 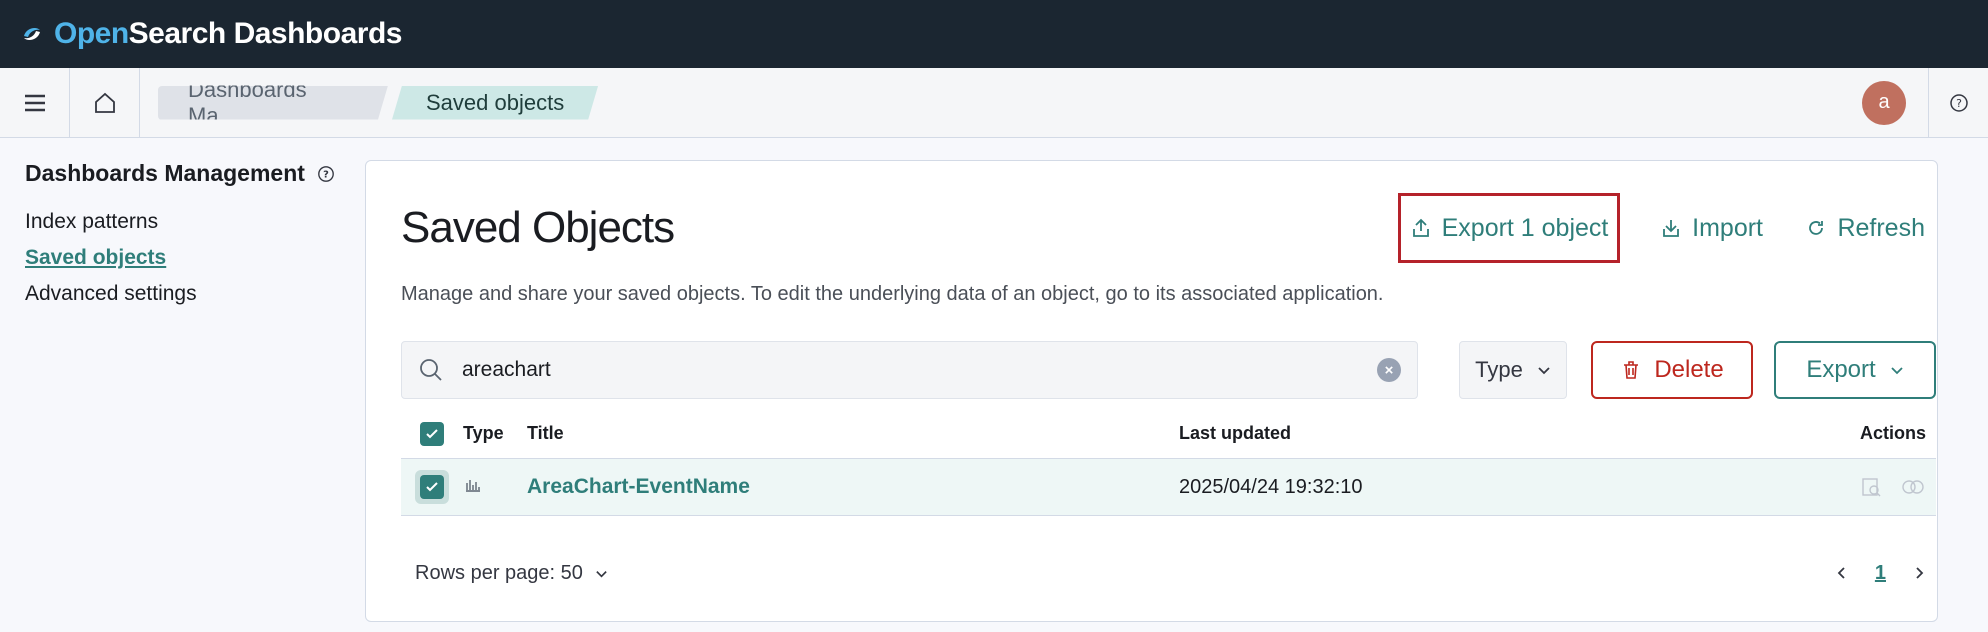 I want to click on help-button: ?, so click(x=1958, y=102).